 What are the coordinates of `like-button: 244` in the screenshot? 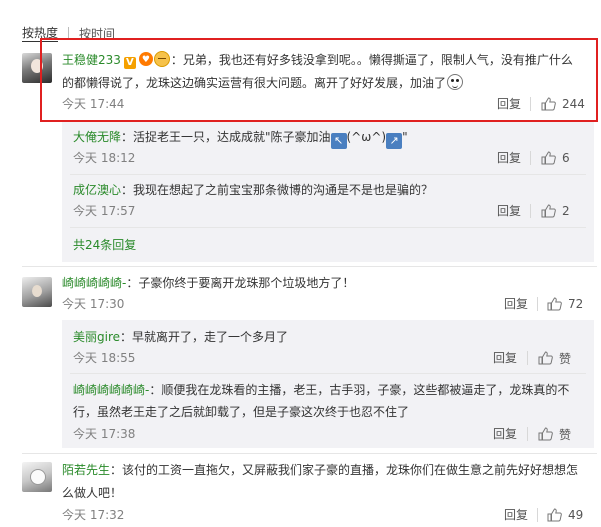 It's located at (563, 104).